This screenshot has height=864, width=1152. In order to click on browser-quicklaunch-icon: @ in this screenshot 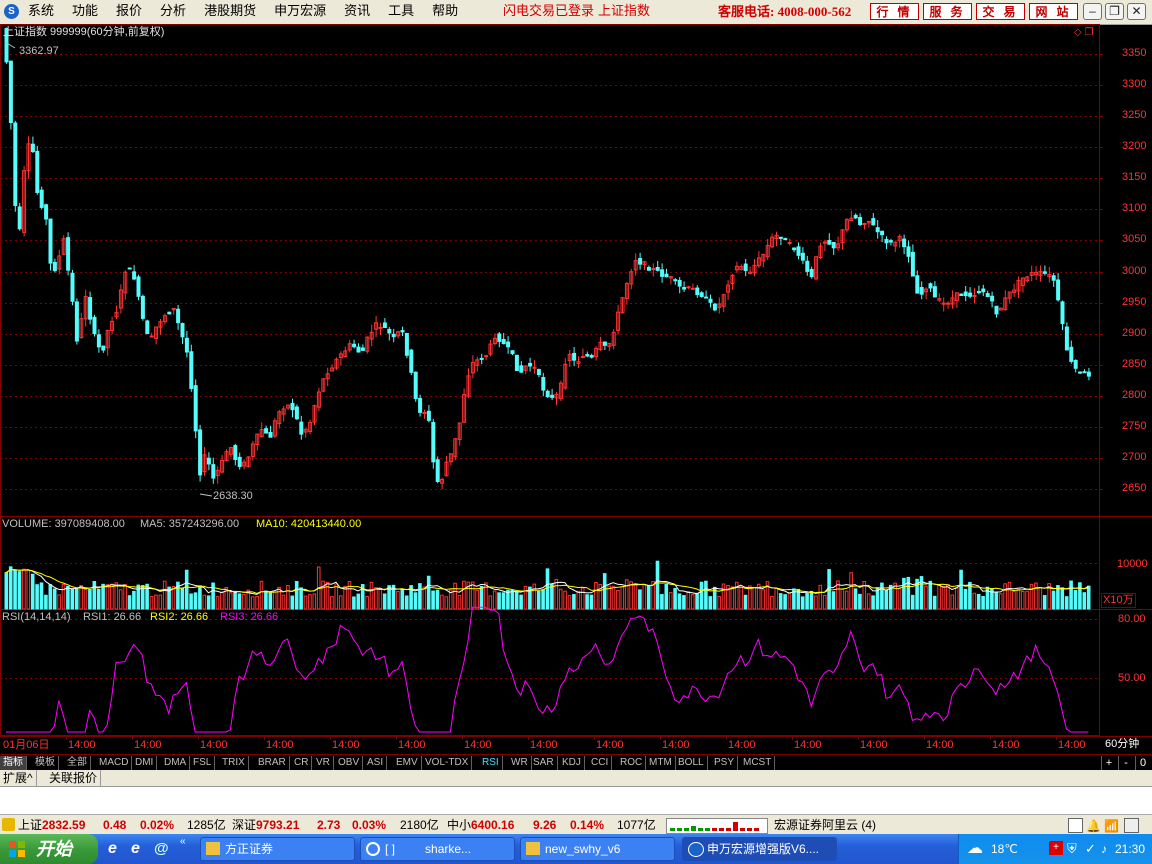, I will do `click(163, 849)`.